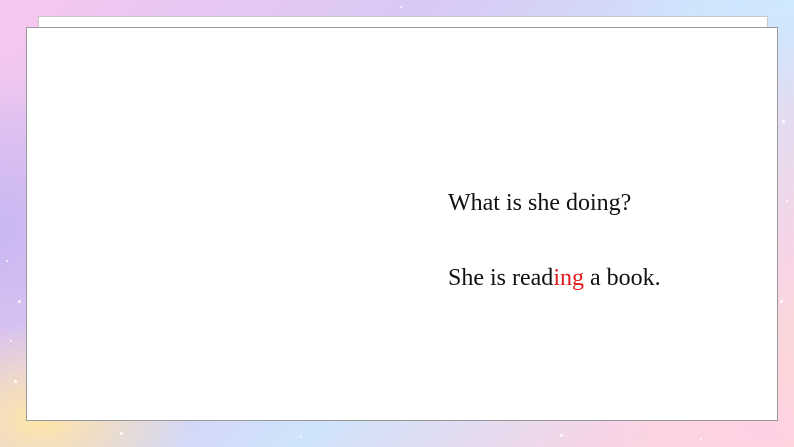 The image size is (794, 447). I want to click on answer-text-start: She is read, so click(501, 278).